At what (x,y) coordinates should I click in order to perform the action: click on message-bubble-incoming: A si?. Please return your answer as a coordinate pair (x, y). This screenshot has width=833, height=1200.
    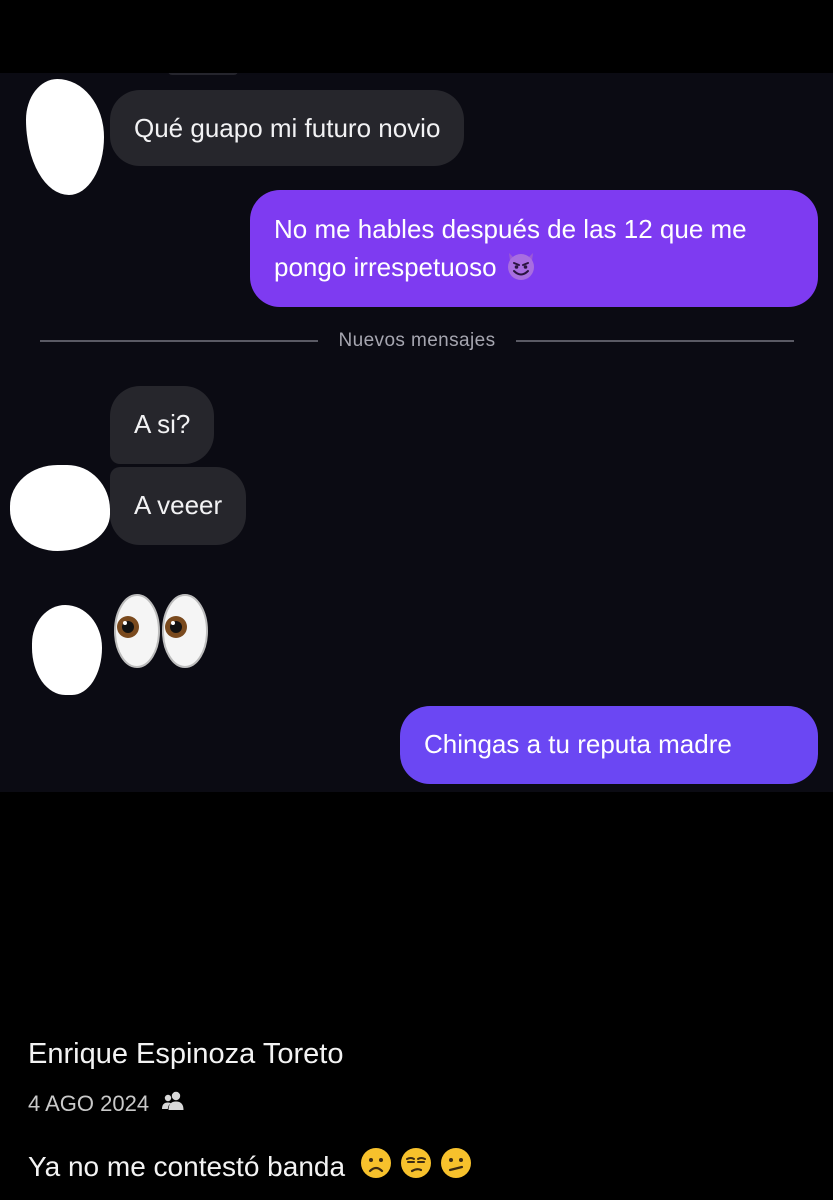
    Looking at the image, I should click on (162, 425).